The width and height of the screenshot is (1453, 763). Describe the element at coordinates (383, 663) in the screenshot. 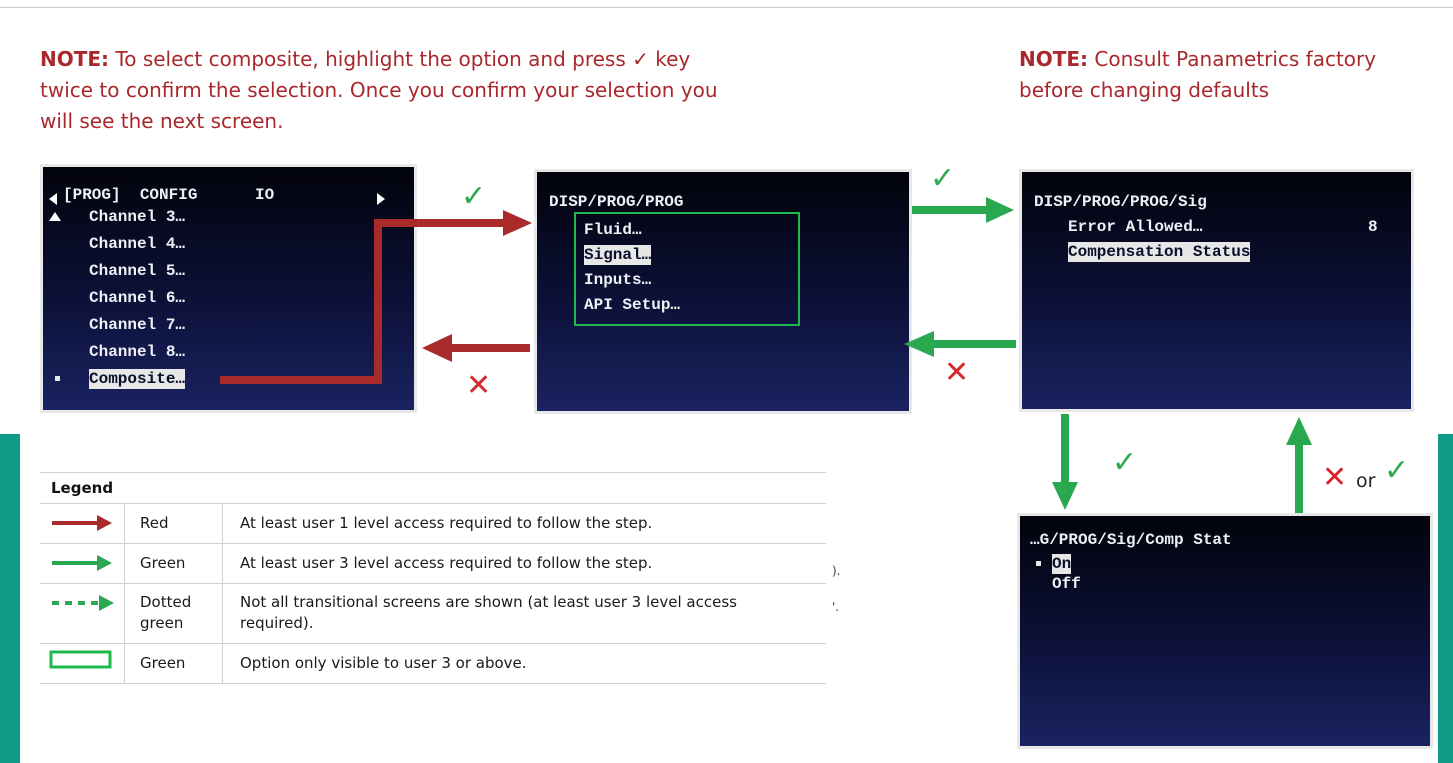

I see `legend-row-description: Option only visible to user 3 or above.` at that location.